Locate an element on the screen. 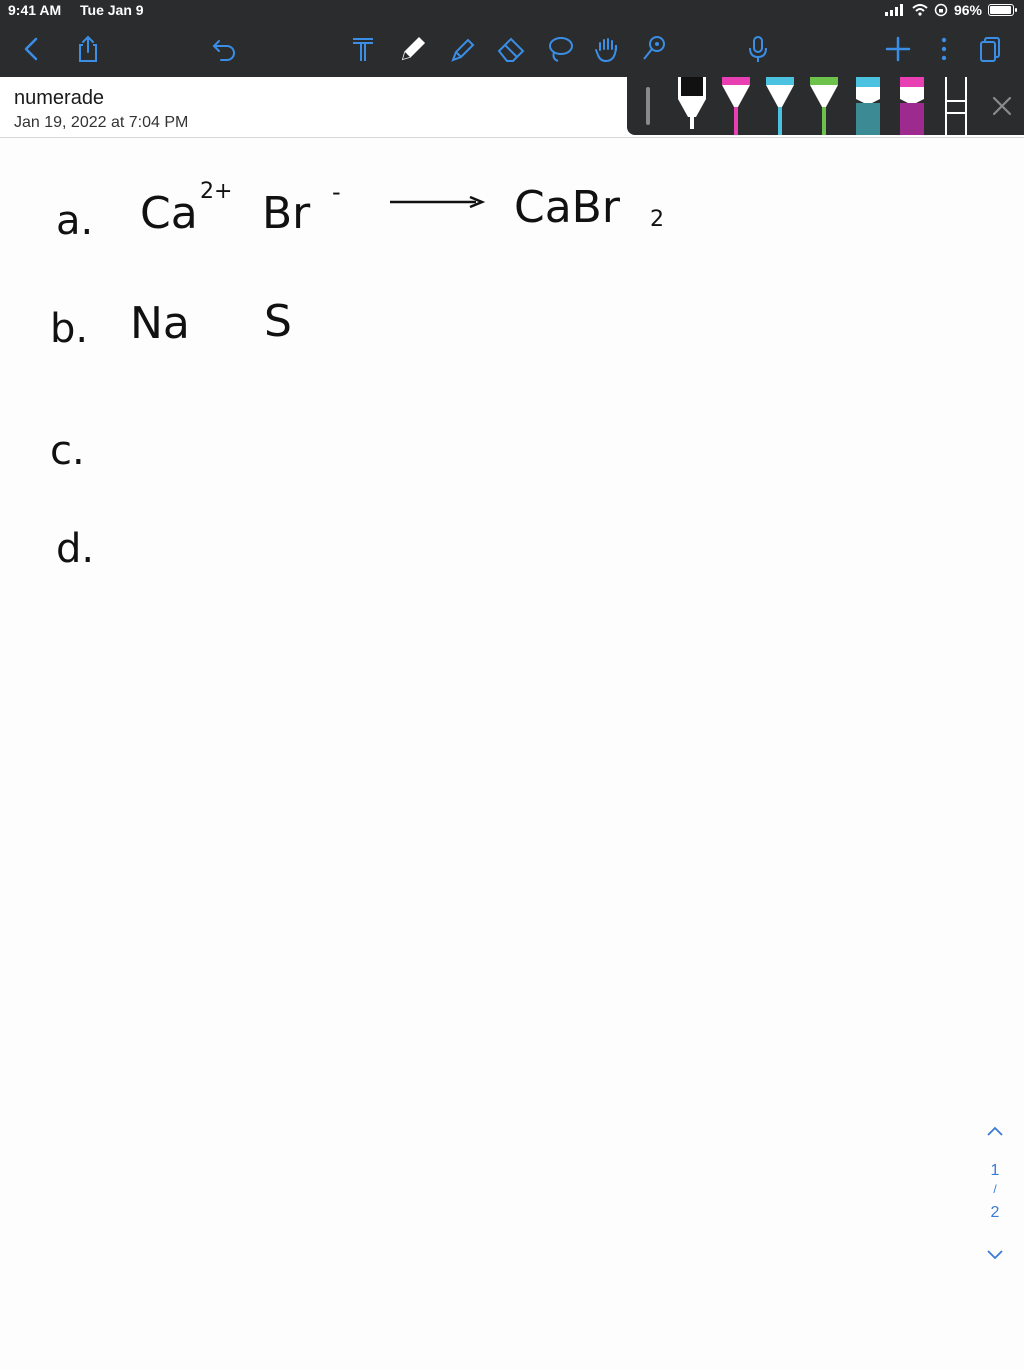 The width and height of the screenshot is (1024, 1369). hand-icon is located at coordinates (607, 49).